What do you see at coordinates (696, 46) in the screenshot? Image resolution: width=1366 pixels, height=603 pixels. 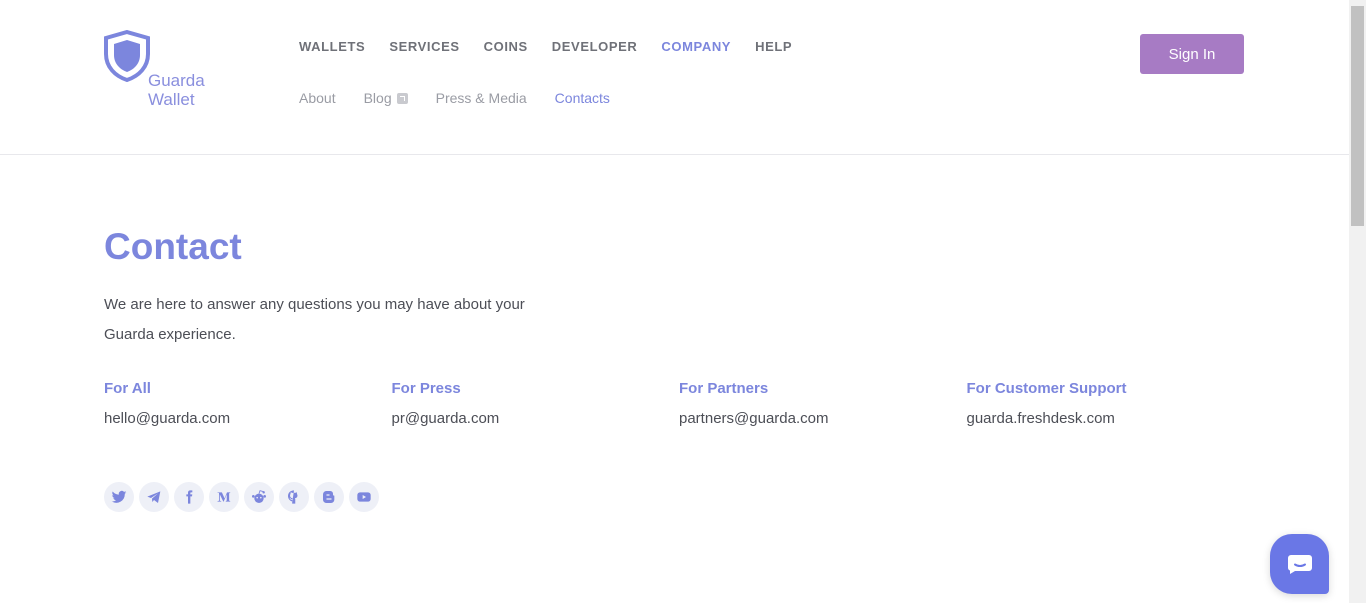 I see `nav-company: COMPANY` at bounding box center [696, 46].